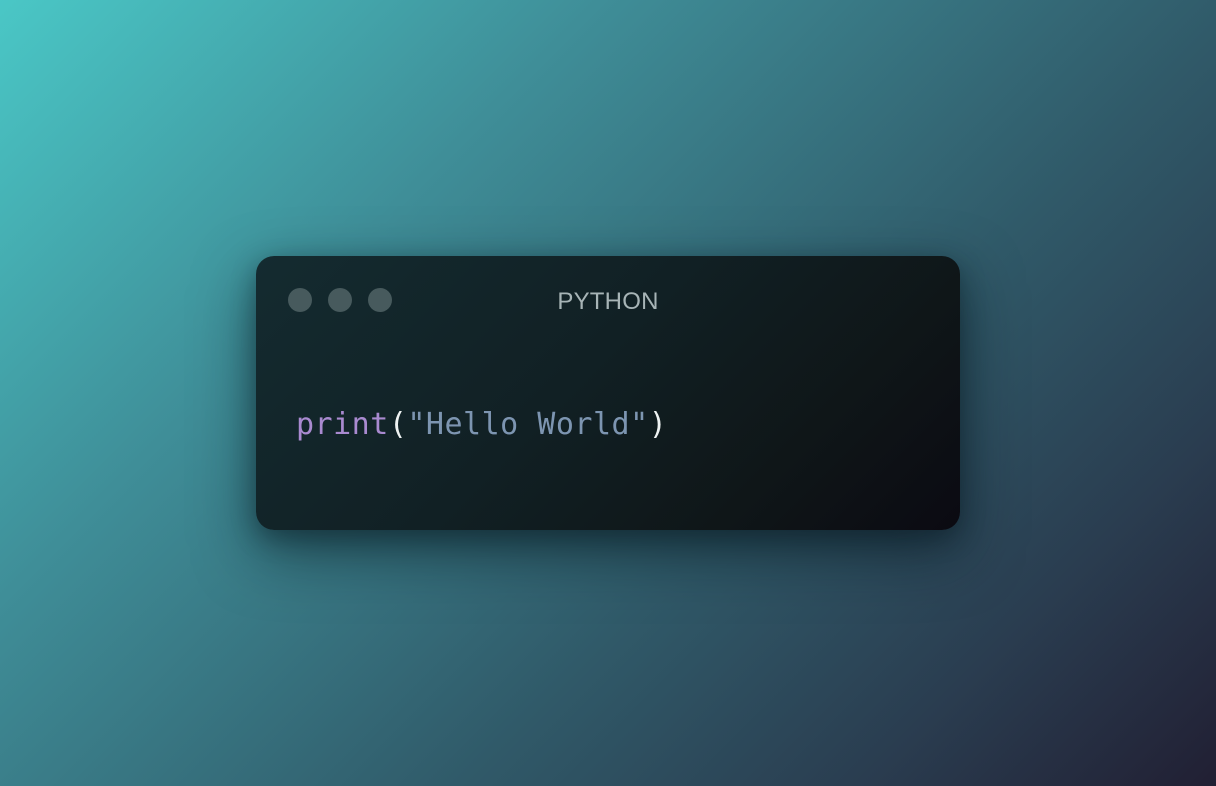 The image size is (1216, 786). I want to click on language-title: PYTHON, so click(608, 301).